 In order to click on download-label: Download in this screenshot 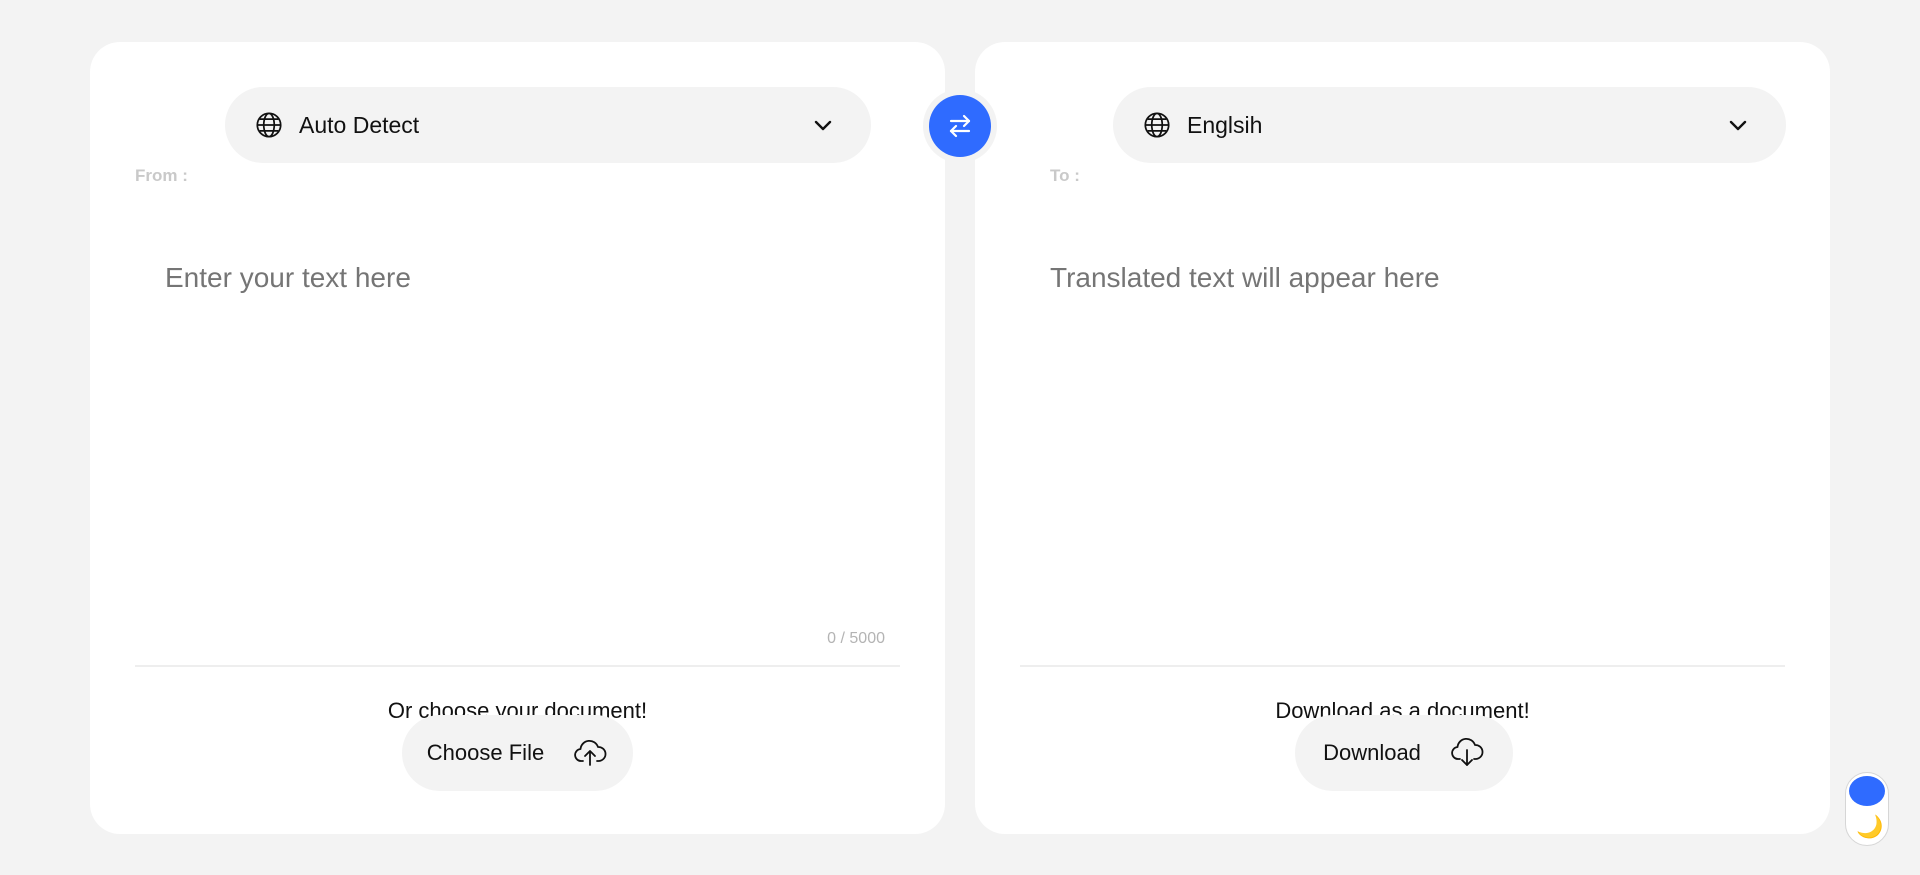, I will do `click(1372, 752)`.